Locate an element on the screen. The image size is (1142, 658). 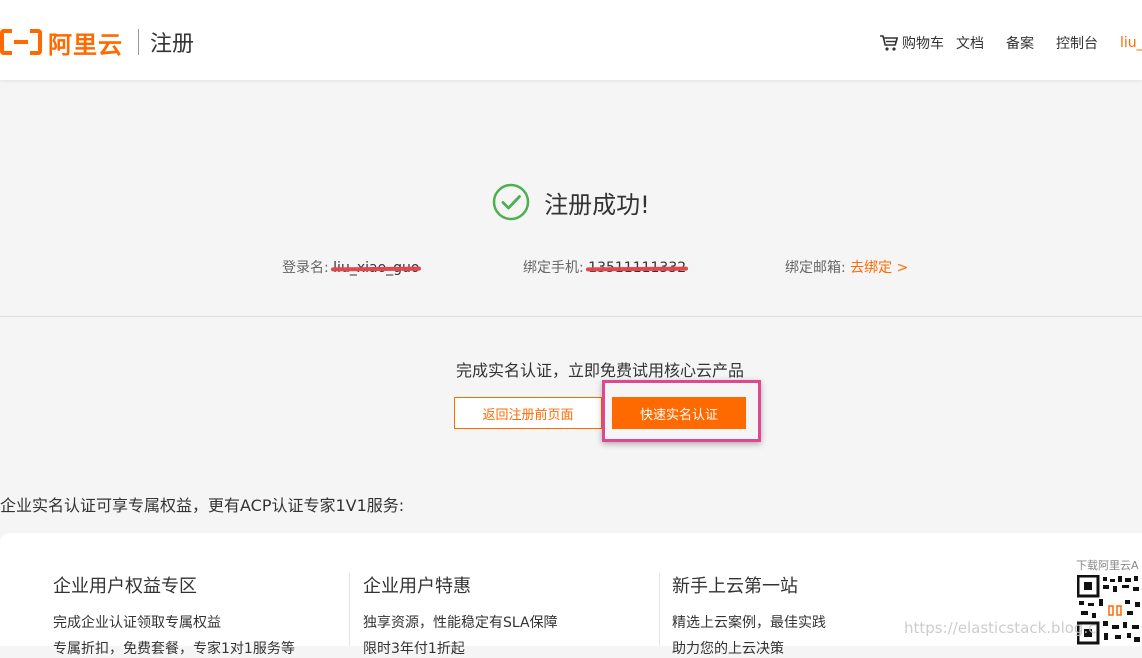
page-title: 注册 is located at coordinates (172, 44).